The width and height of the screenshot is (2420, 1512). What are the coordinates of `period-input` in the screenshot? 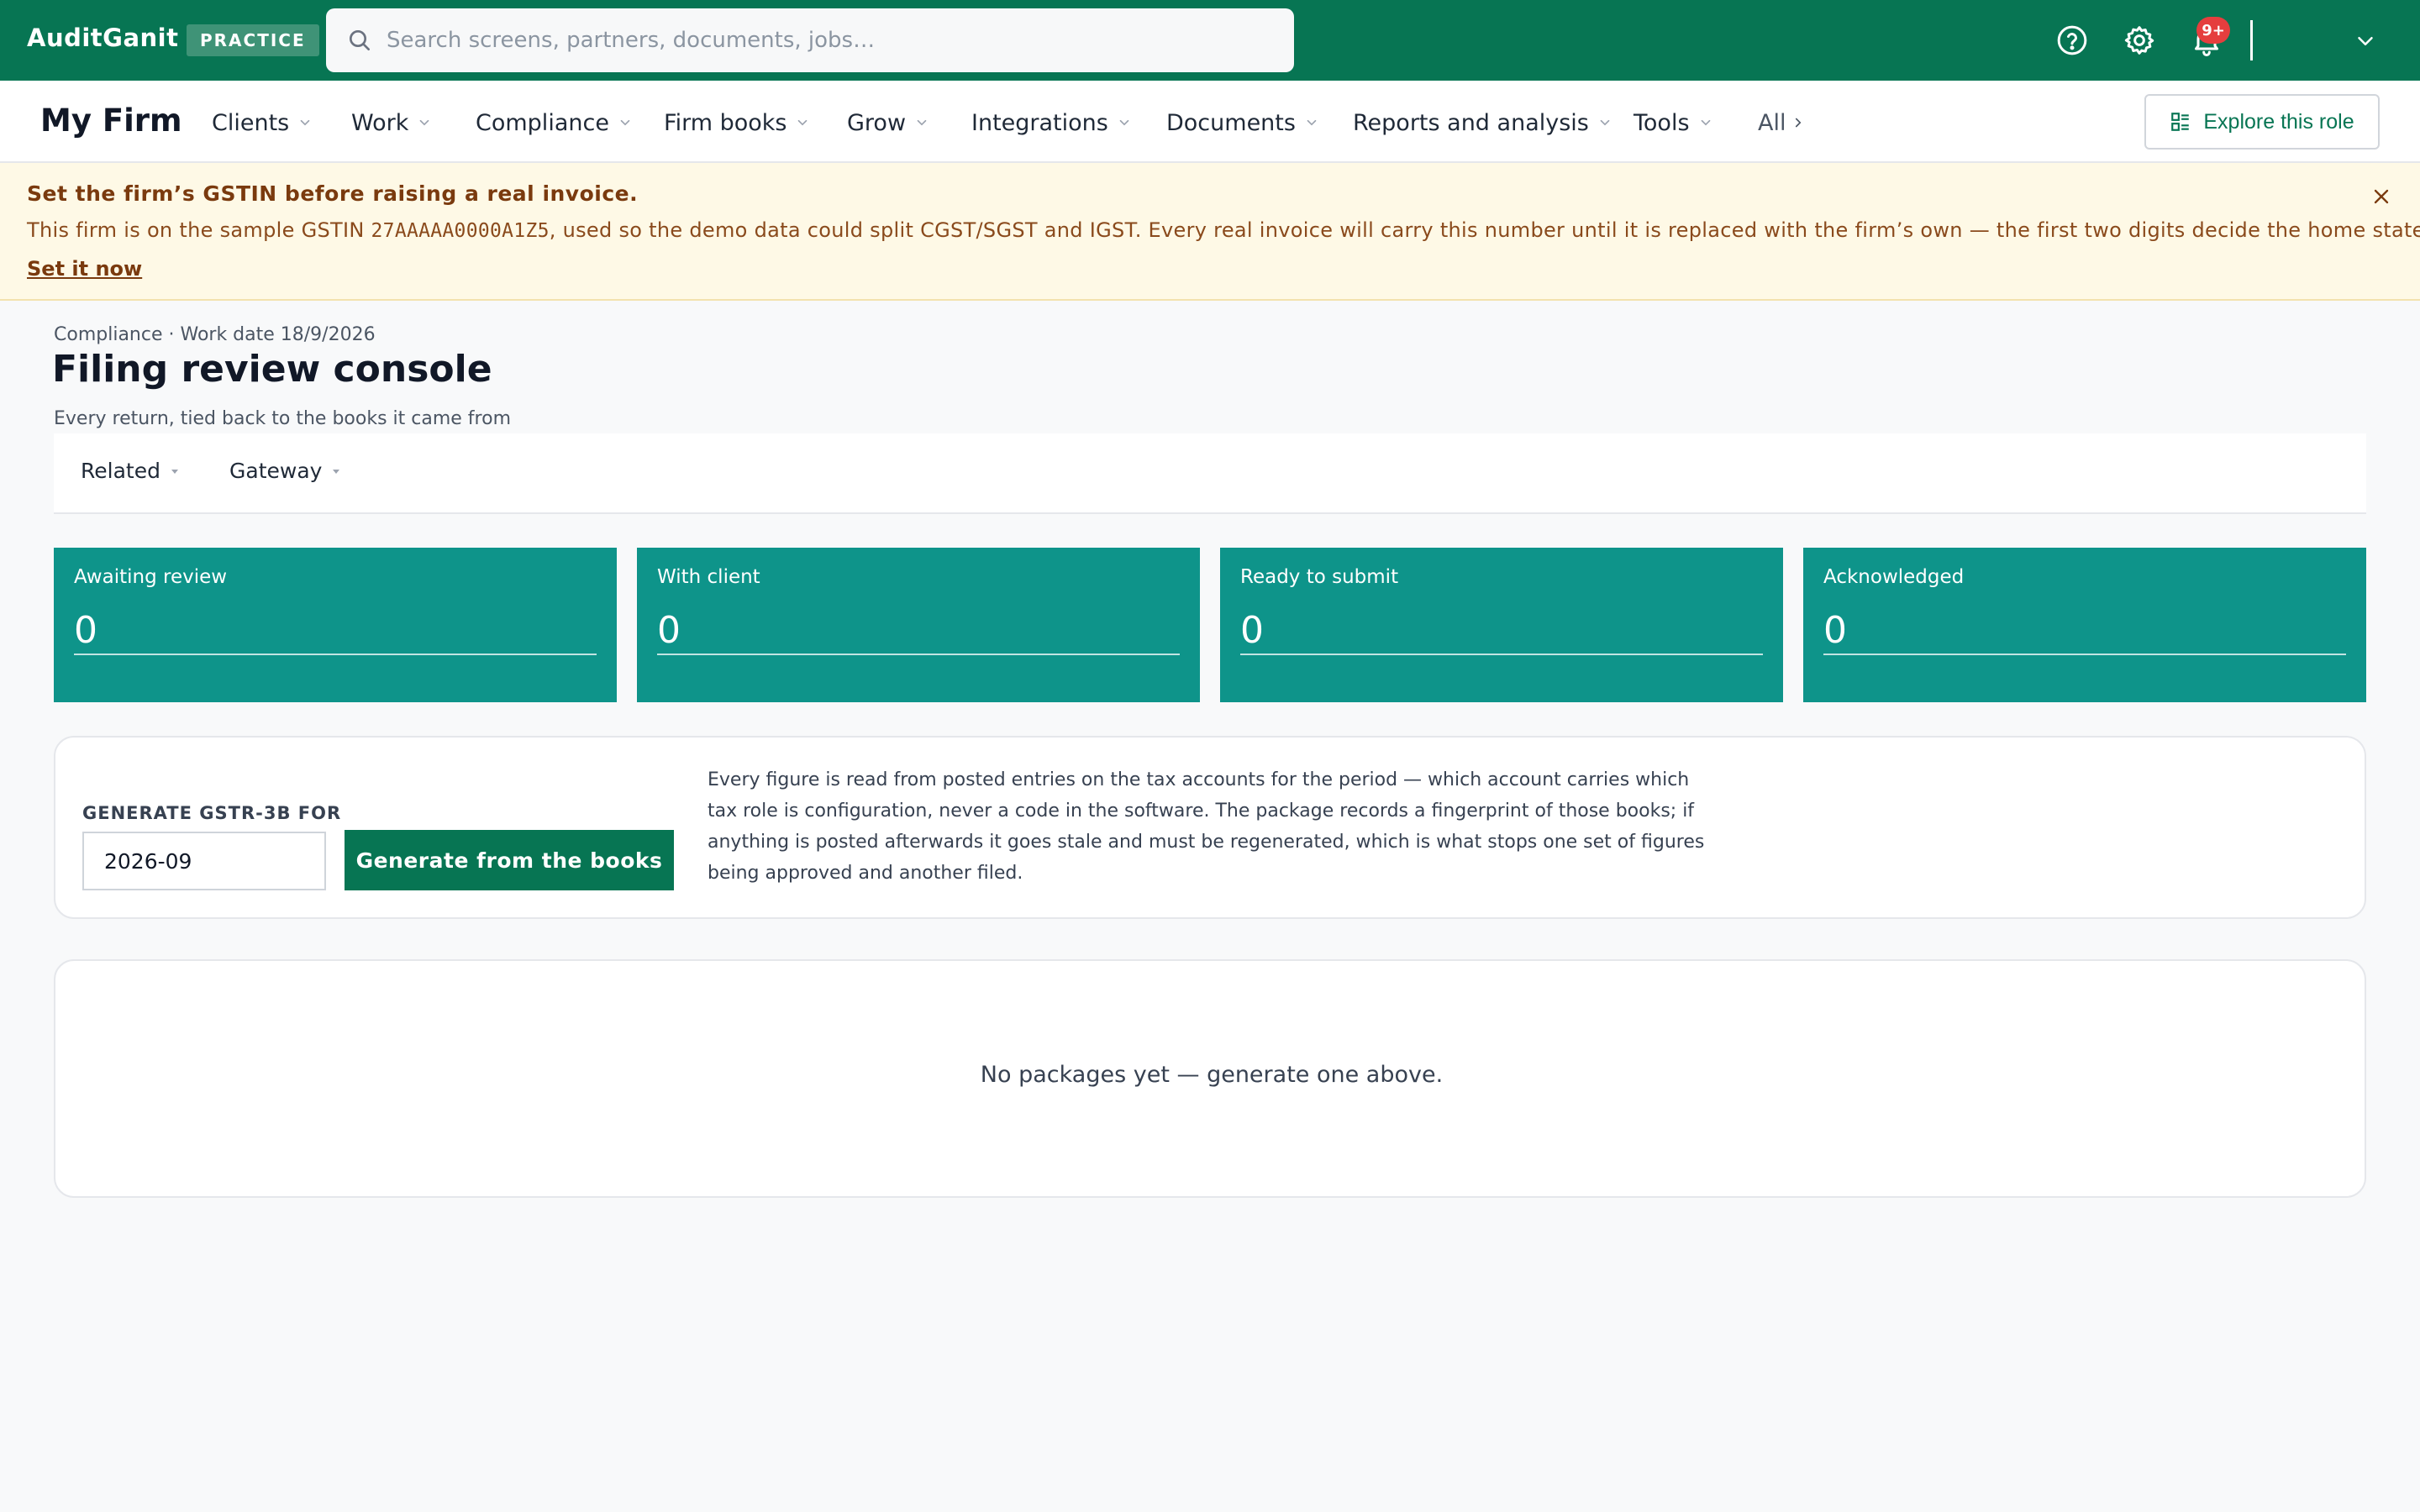 It's located at (204, 861).